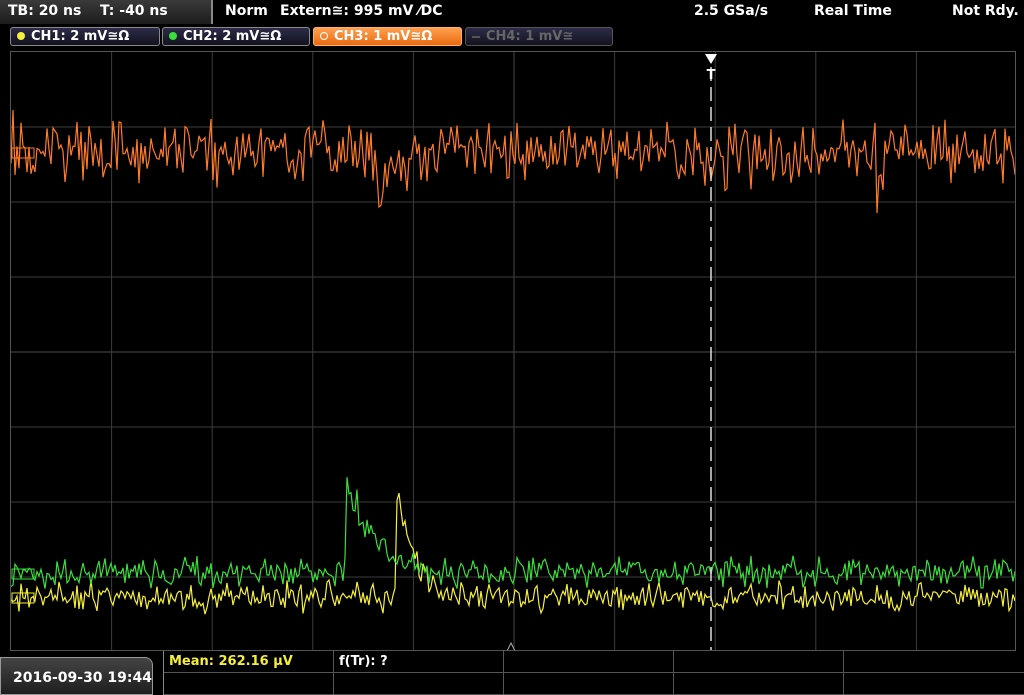  Describe the element at coordinates (324, 36) in the screenshot. I see `ch3-indicator-icon` at that location.